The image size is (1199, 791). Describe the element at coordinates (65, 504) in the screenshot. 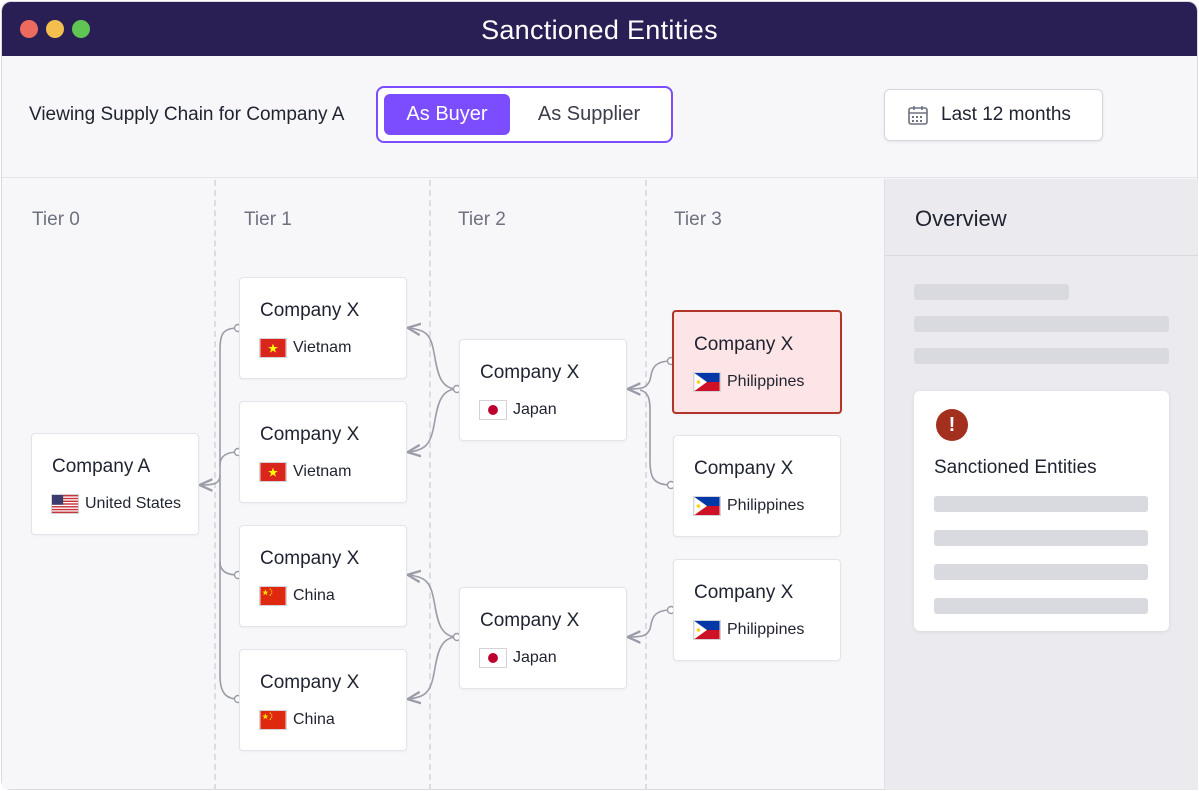

I see `us-flag-icon` at that location.